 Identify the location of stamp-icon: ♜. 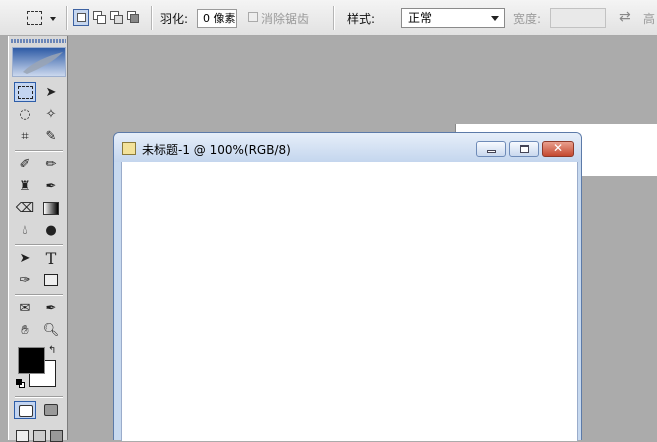
(25, 186).